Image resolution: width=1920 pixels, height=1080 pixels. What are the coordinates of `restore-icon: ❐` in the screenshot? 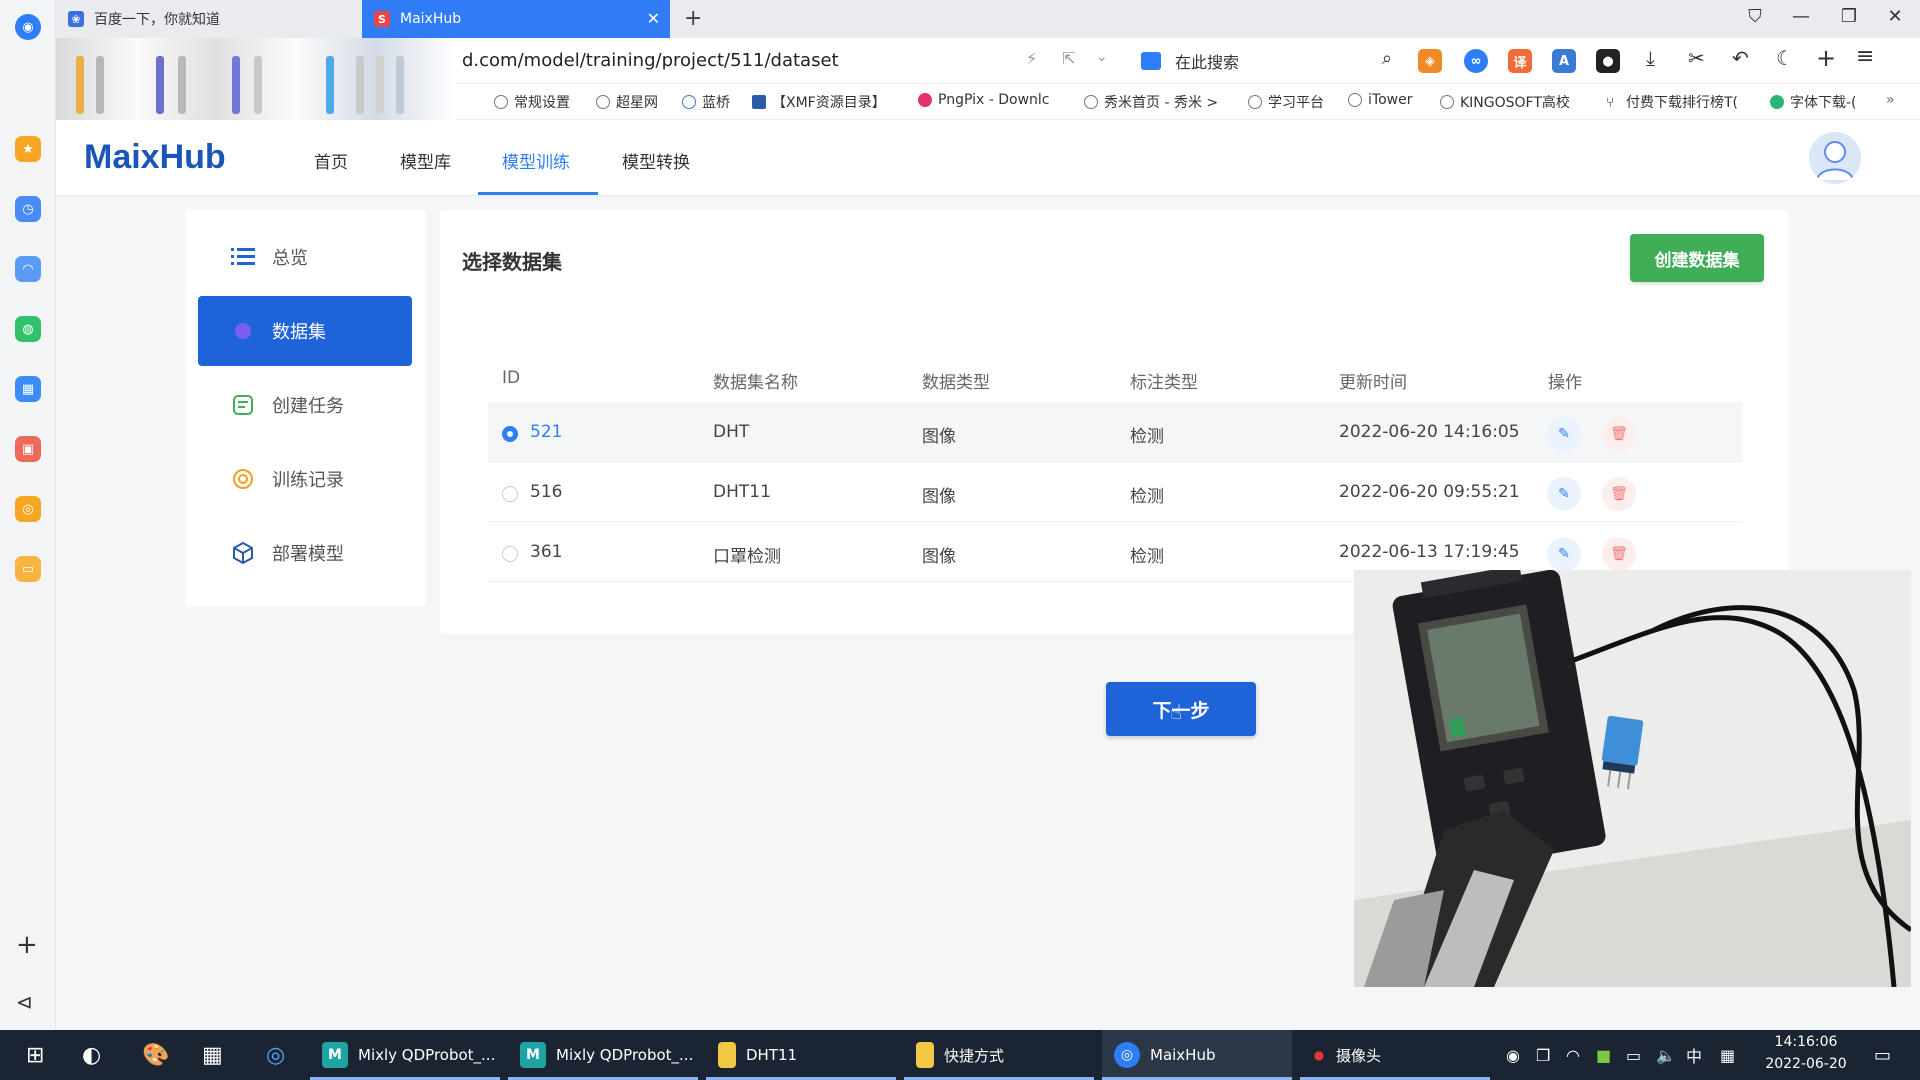 It's located at (1849, 16).